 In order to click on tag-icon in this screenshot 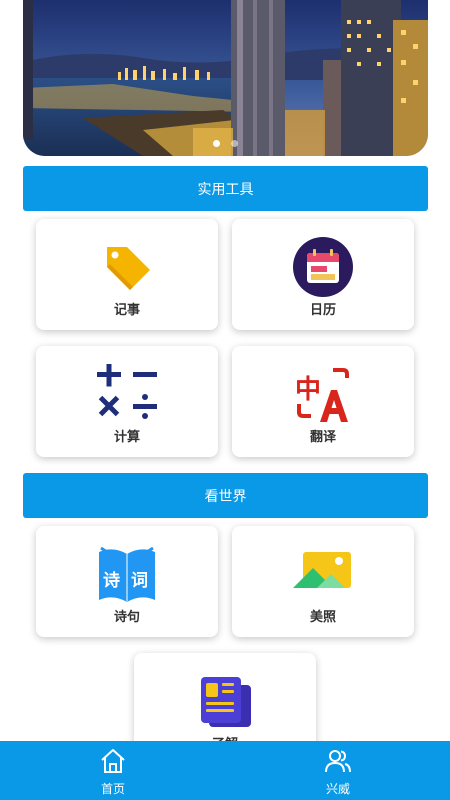, I will do `click(128, 268)`.